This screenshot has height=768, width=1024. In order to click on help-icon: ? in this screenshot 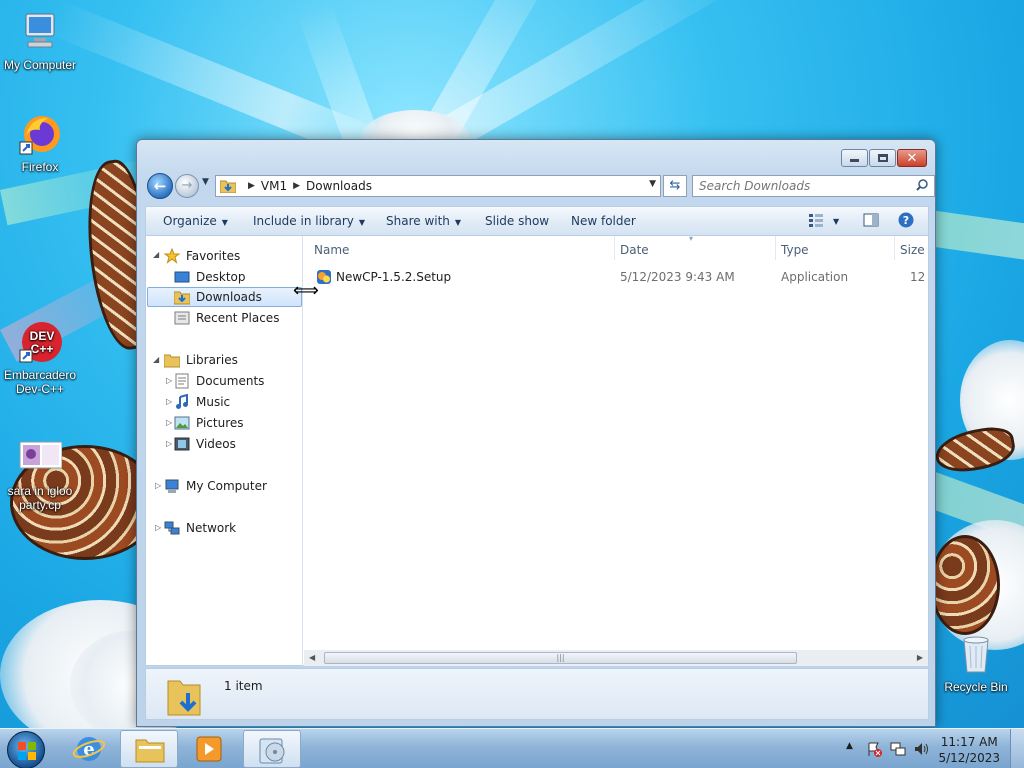, I will do `click(906, 220)`.